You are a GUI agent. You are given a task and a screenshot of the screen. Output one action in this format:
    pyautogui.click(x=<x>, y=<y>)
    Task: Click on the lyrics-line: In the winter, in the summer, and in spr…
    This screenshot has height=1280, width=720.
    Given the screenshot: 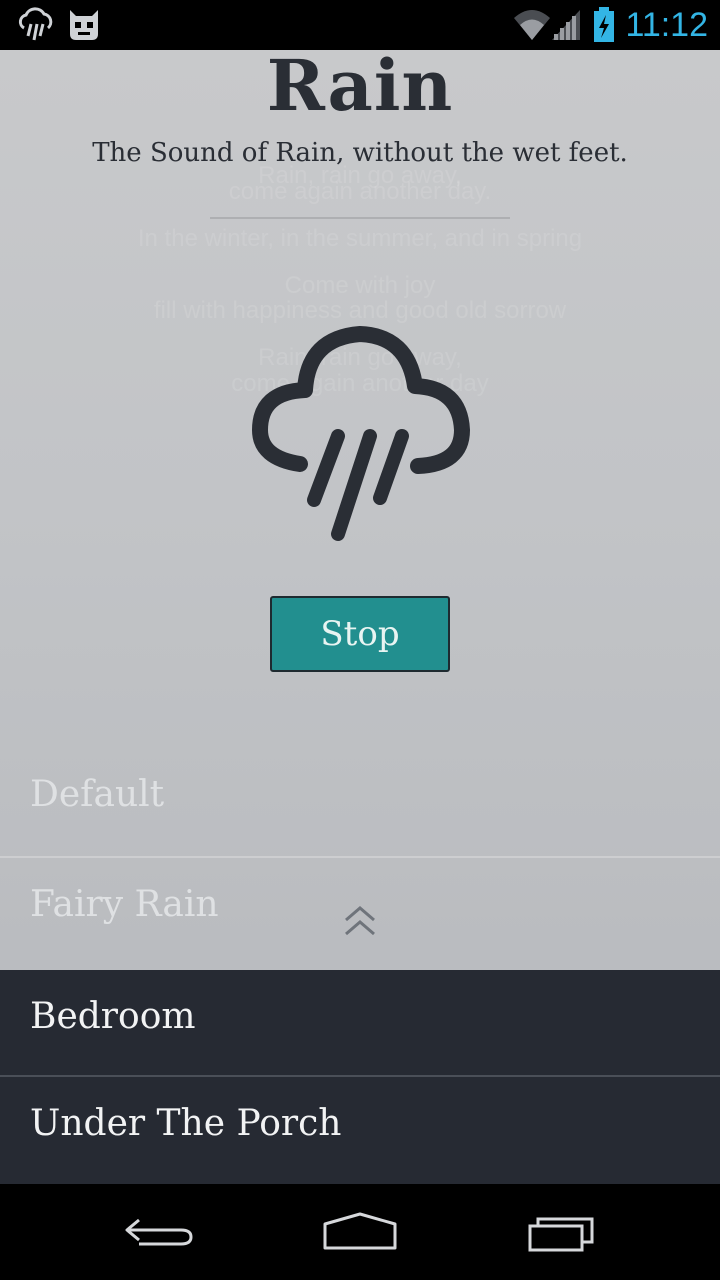 What is the action you would take?
    pyautogui.click(x=360, y=238)
    